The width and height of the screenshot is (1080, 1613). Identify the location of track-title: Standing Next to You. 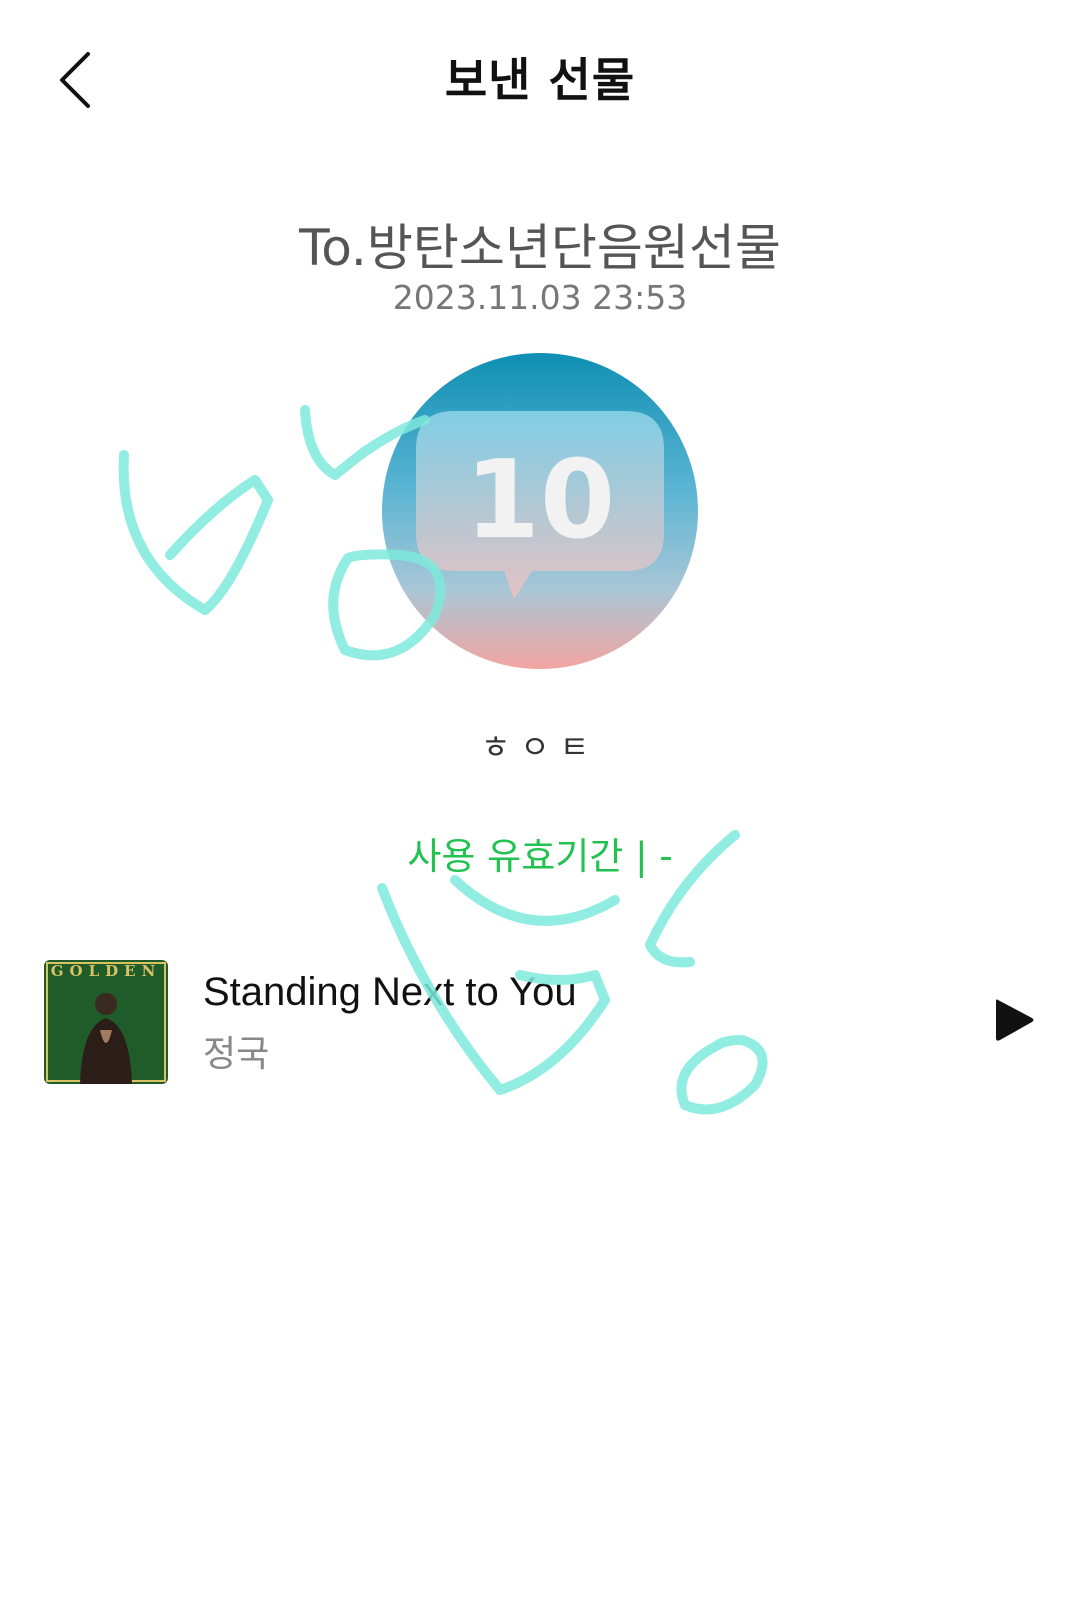
(390, 992).